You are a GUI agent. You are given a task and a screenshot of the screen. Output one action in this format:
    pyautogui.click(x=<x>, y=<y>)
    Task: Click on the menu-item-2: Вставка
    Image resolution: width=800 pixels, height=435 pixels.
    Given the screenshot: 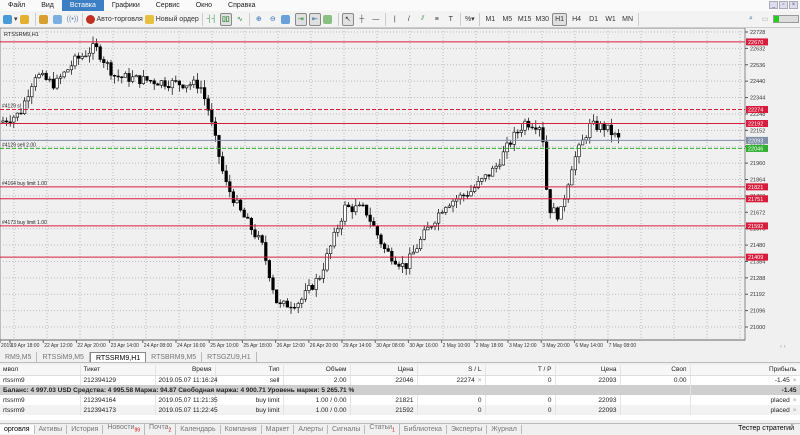 What is the action you would take?
    pyautogui.click(x=82, y=5)
    